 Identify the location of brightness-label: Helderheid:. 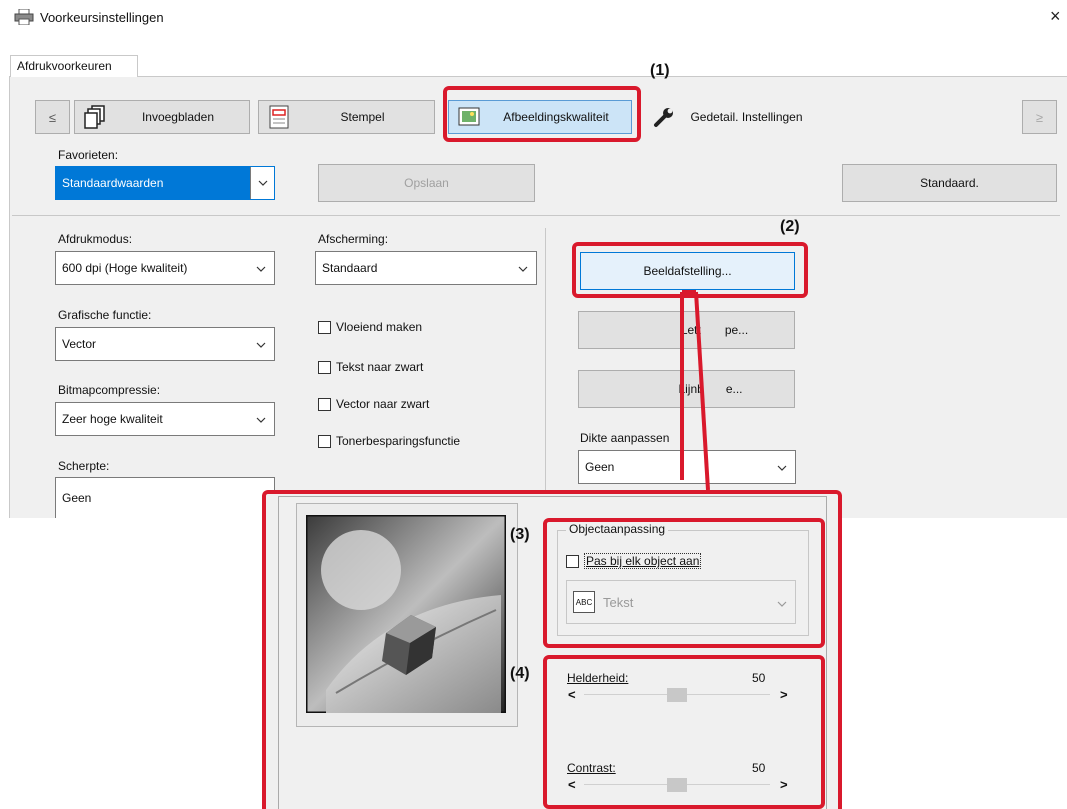
(598, 678).